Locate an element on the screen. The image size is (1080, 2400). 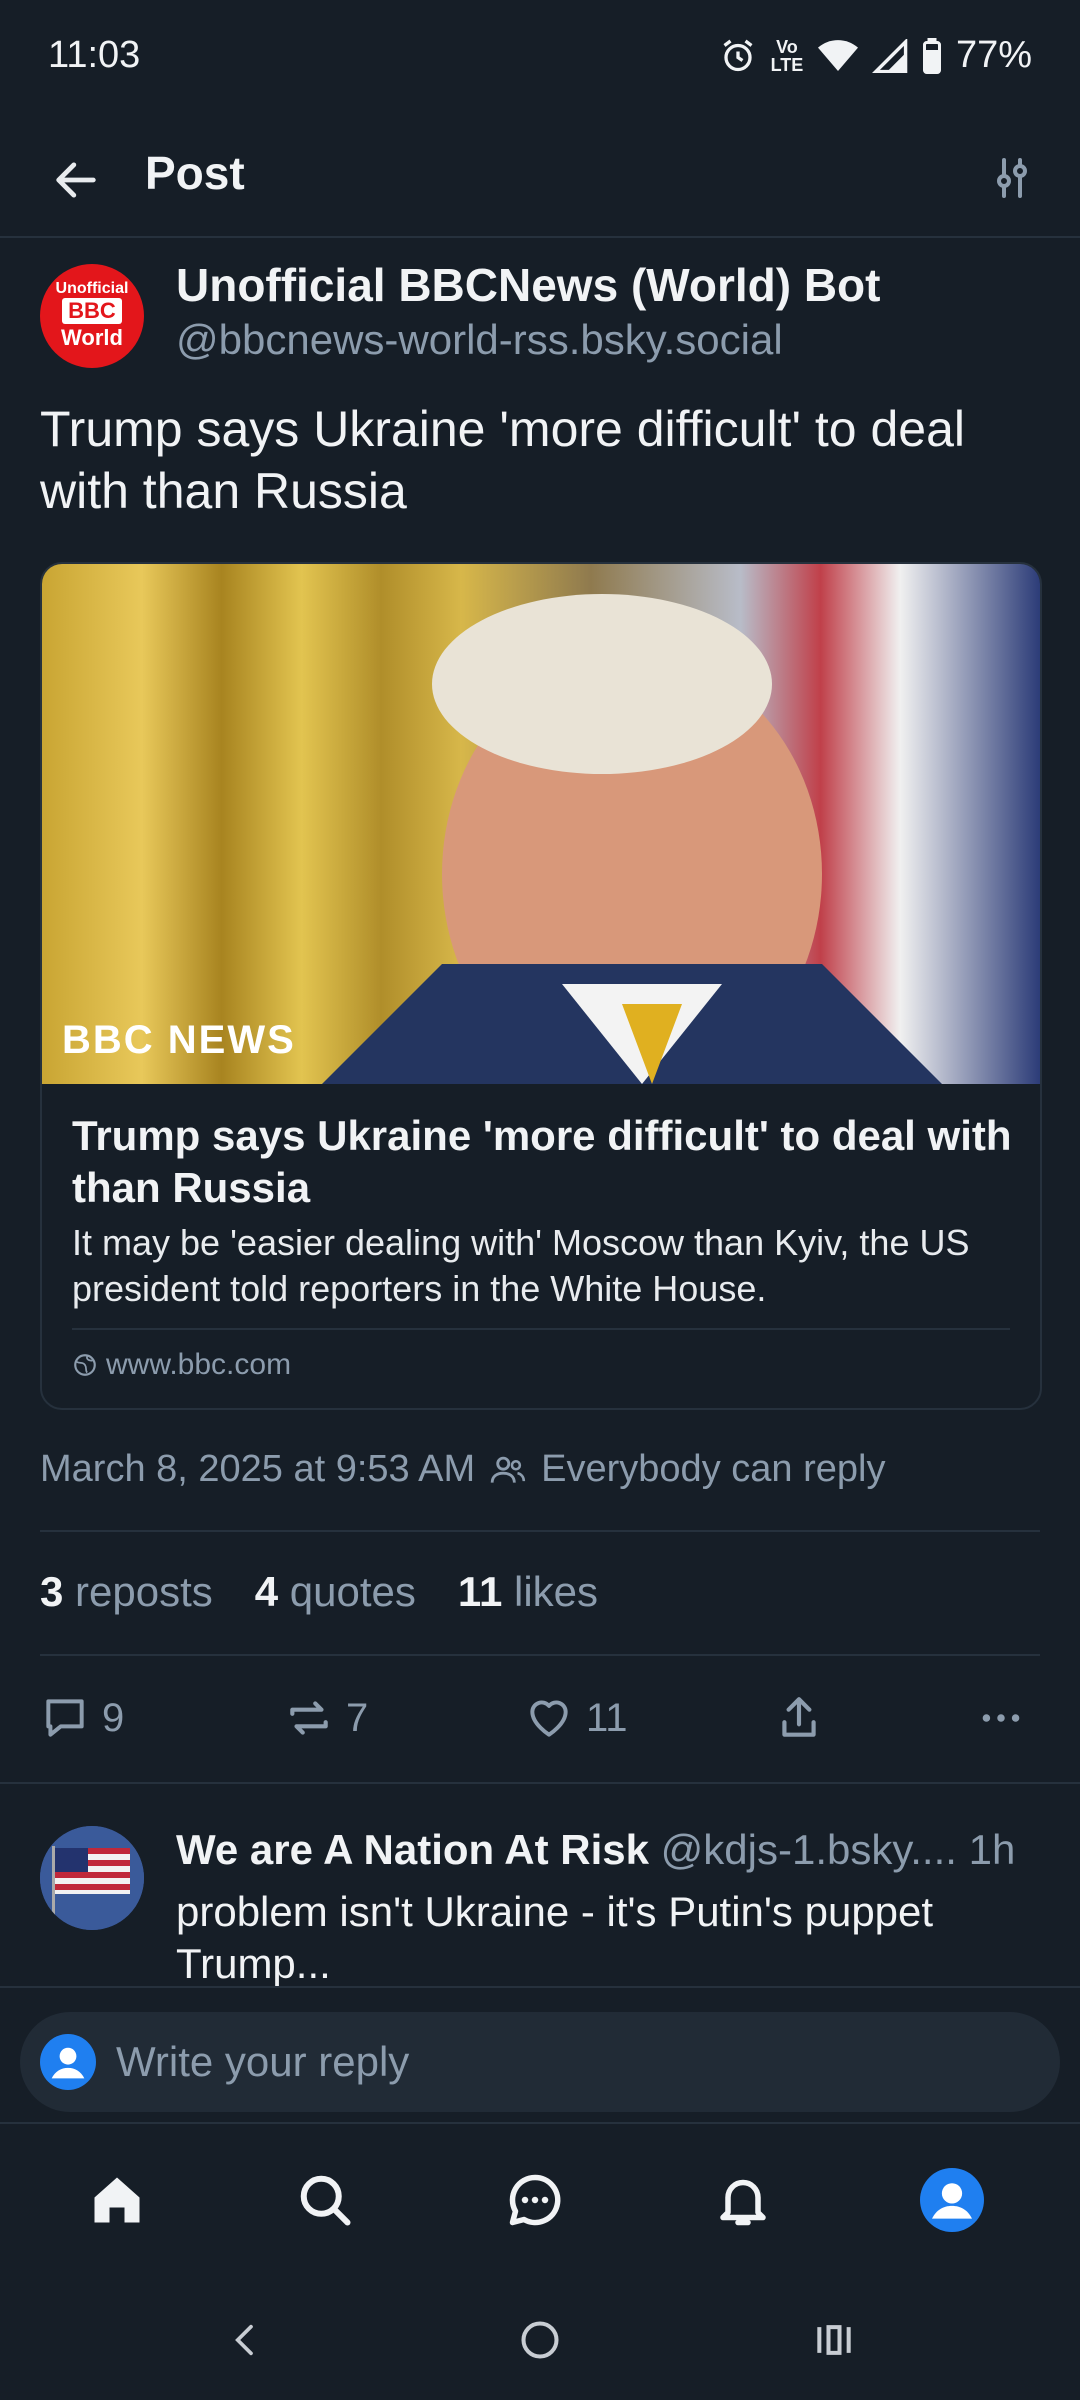
heart-icon is located at coordinates (549, 1718).